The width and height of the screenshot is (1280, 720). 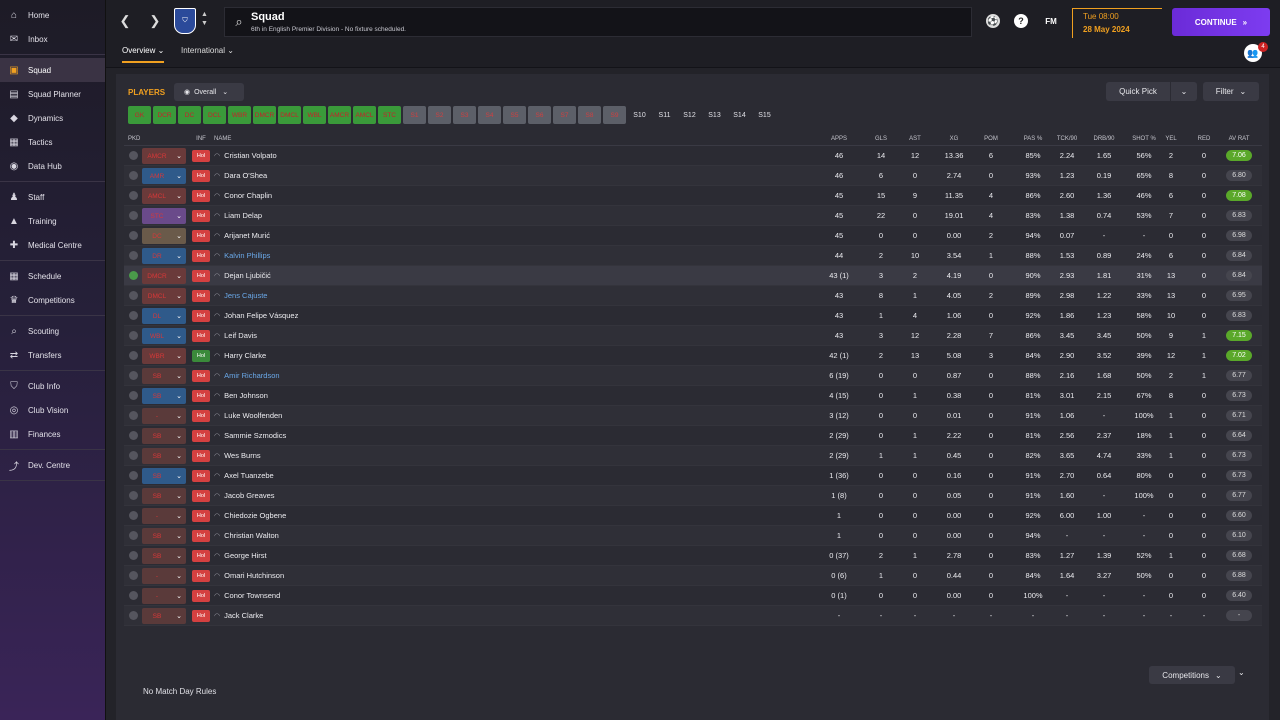 I want to click on col-apps: APPS, so click(x=839, y=139).